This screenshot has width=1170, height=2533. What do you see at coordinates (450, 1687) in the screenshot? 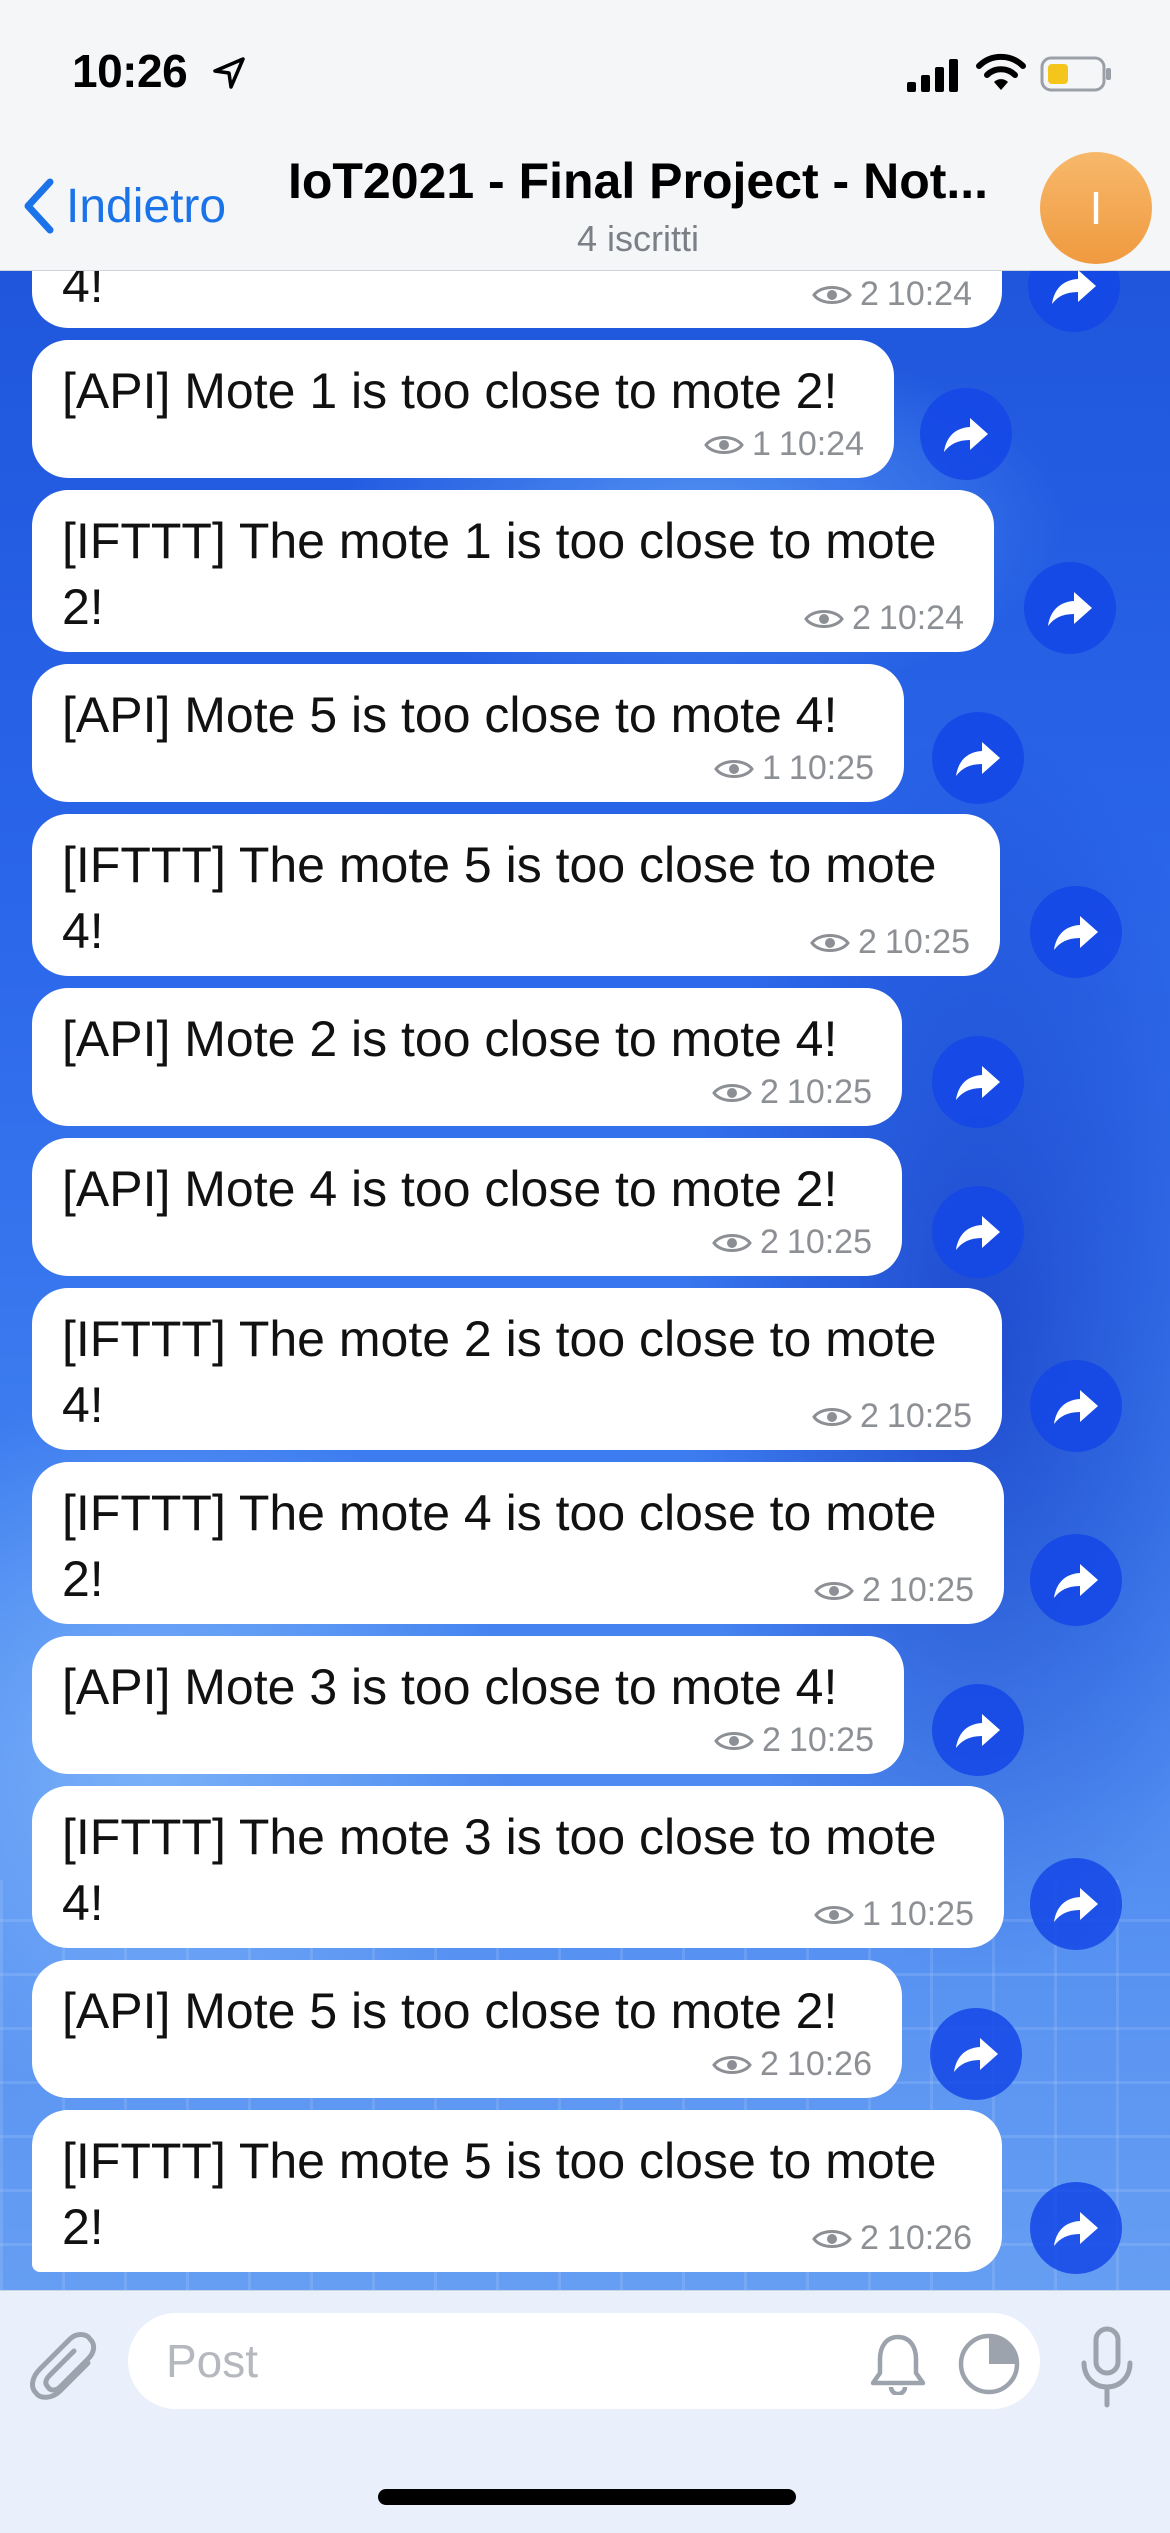
I see `message-text: [API] Mote 3 is too close to mote 4!` at bounding box center [450, 1687].